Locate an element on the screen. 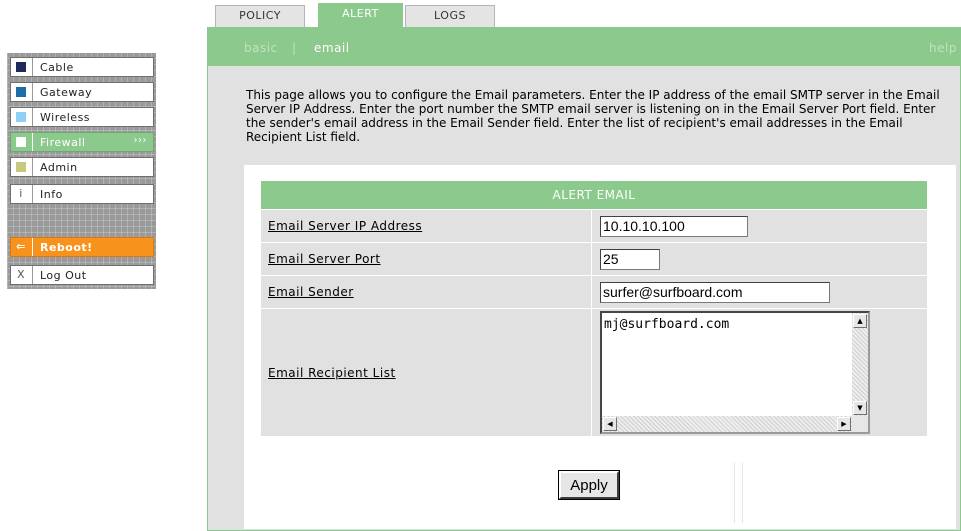 This screenshot has height=531, width=961. logout-button: X Log Out is located at coordinates (82, 275).